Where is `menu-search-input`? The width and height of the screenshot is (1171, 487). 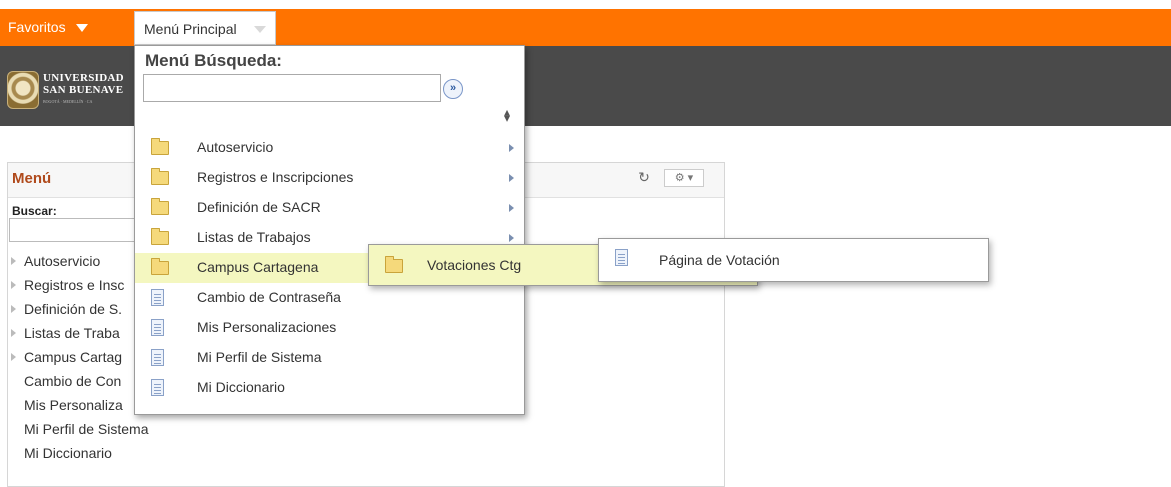 menu-search-input is located at coordinates (79, 230).